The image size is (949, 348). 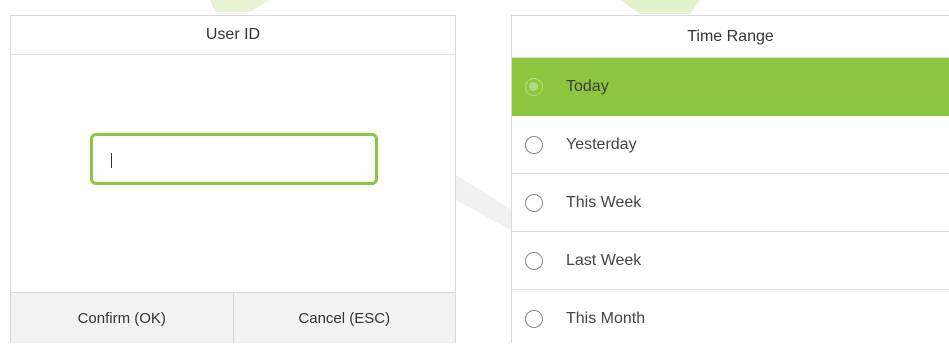 I want to click on user-id-dialog-title: User ID, so click(x=233, y=35).